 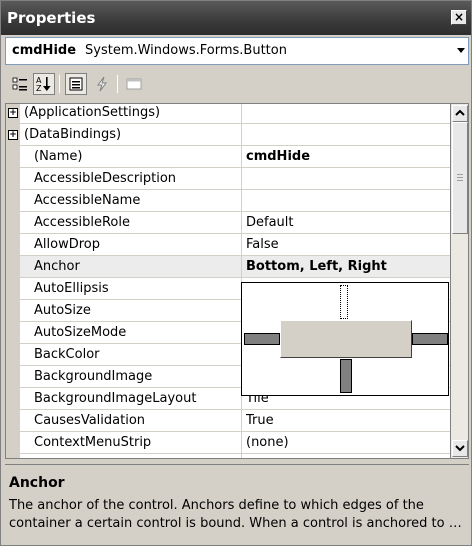 I want to click on object-type: System.Windows.Forms.Button, so click(x=186, y=50).